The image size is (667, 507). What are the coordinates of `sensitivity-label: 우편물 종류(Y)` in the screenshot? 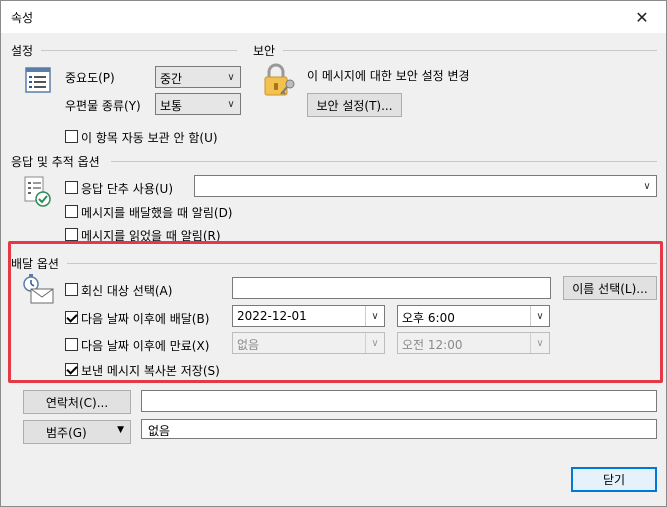 It's located at (103, 106).